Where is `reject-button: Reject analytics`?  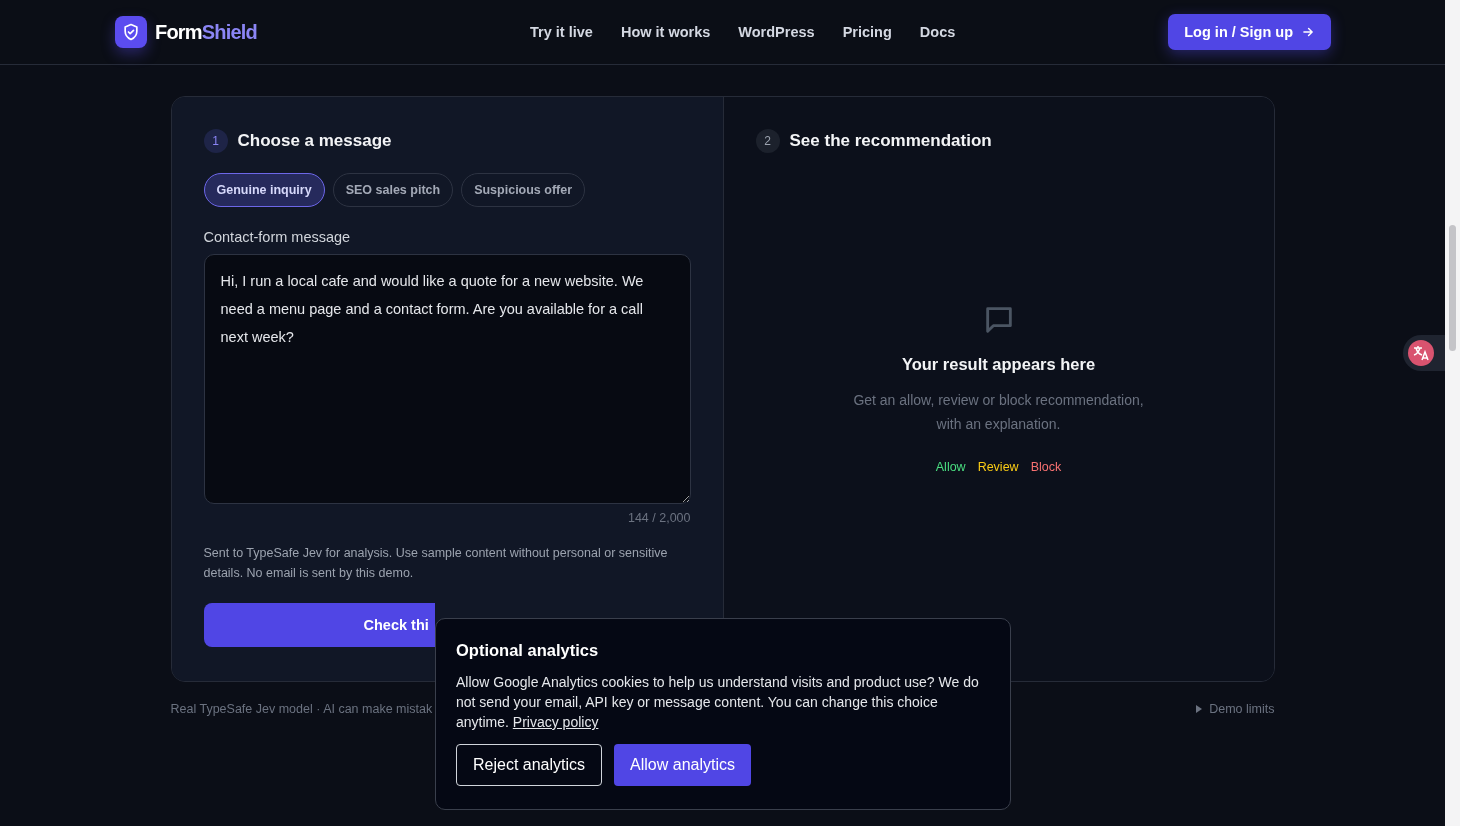
reject-button: Reject analytics is located at coordinates (529, 765).